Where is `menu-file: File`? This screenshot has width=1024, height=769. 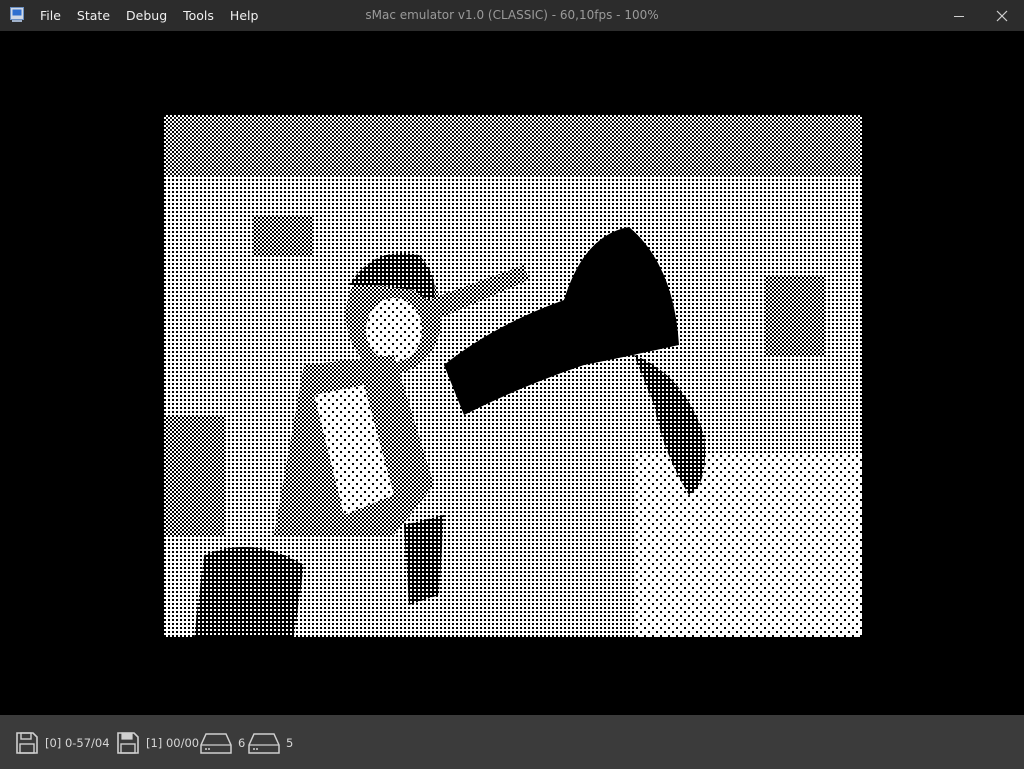
menu-file: File is located at coordinates (50, 15).